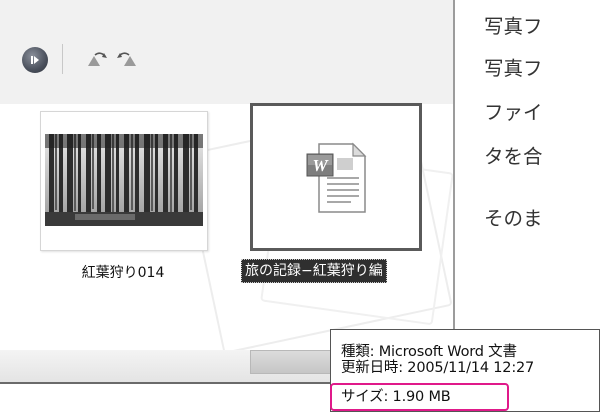 The width and height of the screenshot is (600, 412). What do you see at coordinates (320, 165) in the screenshot?
I see `svg-text: W` at bounding box center [320, 165].